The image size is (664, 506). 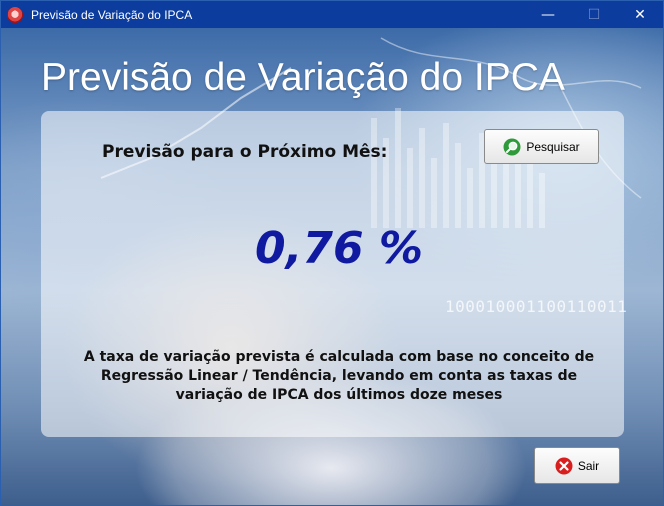 What do you see at coordinates (548, 14) in the screenshot?
I see `minimize-button: —` at bounding box center [548, 14].